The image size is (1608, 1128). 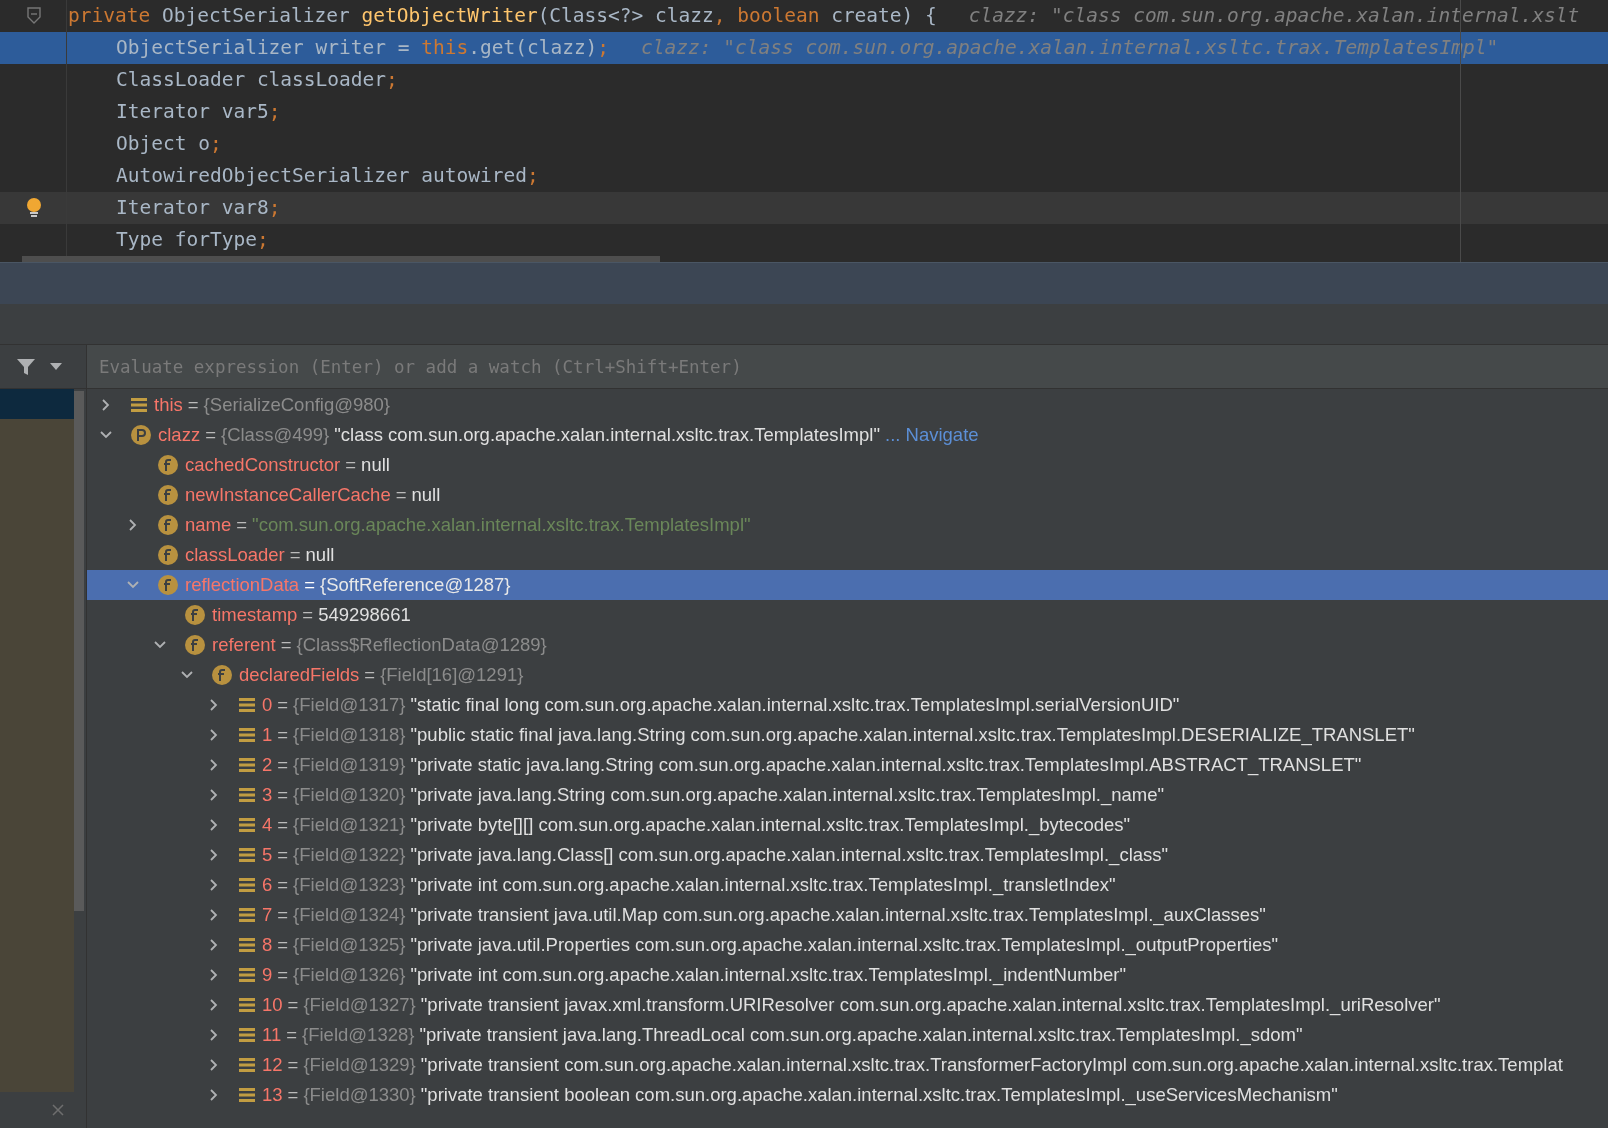 I want to click on variable-value: "private transient com.sun.org.apache.xalan.internal.xsltc.trax.TransformerFactoryImpl com.sun.org.apache.xalan.internal.xsltc.trax.Templat, so click(x=991, y=1065).